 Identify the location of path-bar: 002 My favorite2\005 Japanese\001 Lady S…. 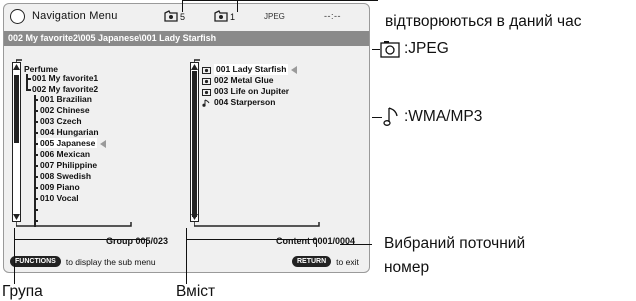
(186, 38).